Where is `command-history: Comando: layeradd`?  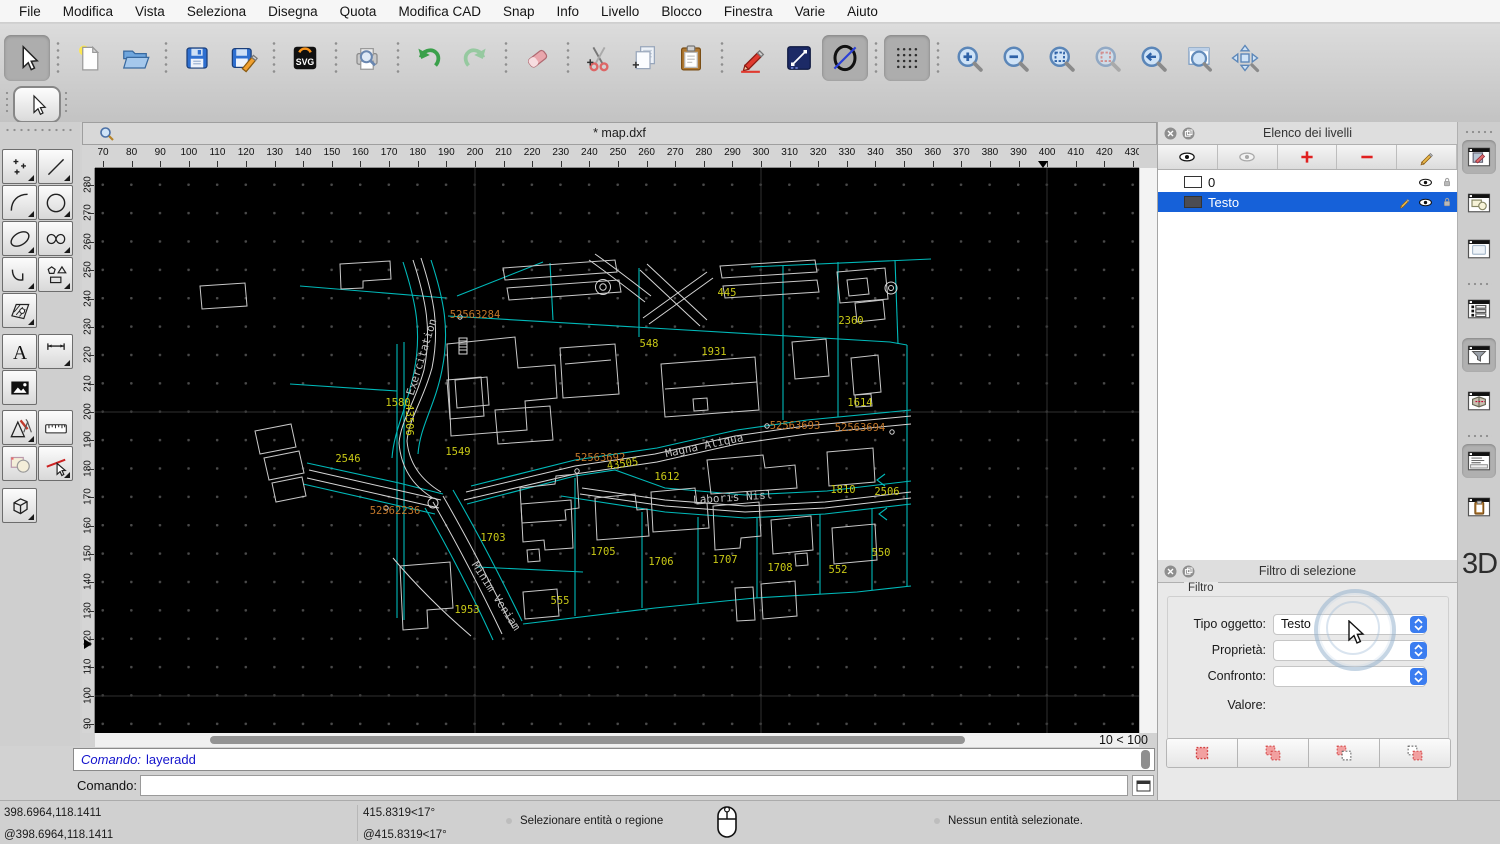
command-history: Comando: layeradd is located at coordinates (614, 759).